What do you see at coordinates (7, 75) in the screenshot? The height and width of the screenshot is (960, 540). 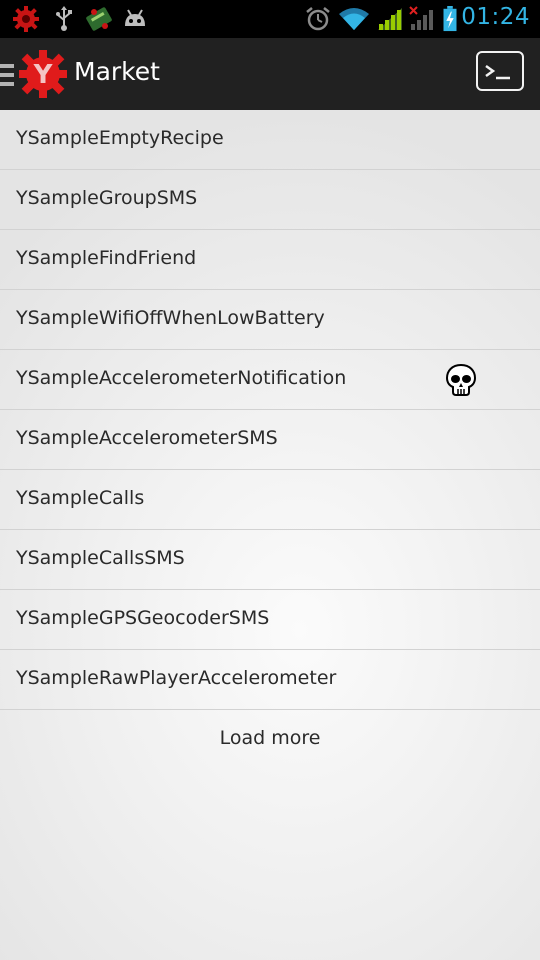 I see `drawer-menu-icon` at bounding box center [7, 75].